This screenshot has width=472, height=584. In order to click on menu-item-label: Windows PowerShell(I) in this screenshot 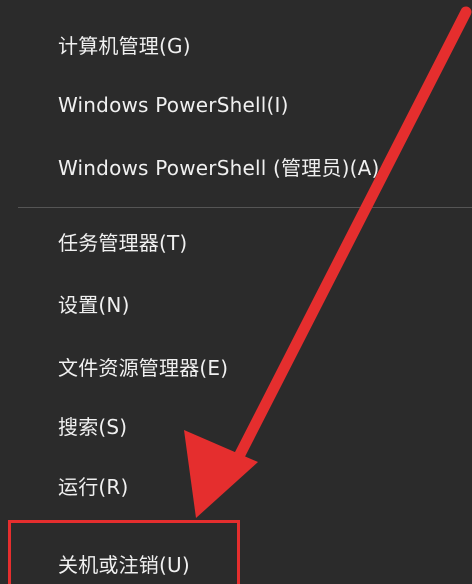, I will do `click(173, 105)`.